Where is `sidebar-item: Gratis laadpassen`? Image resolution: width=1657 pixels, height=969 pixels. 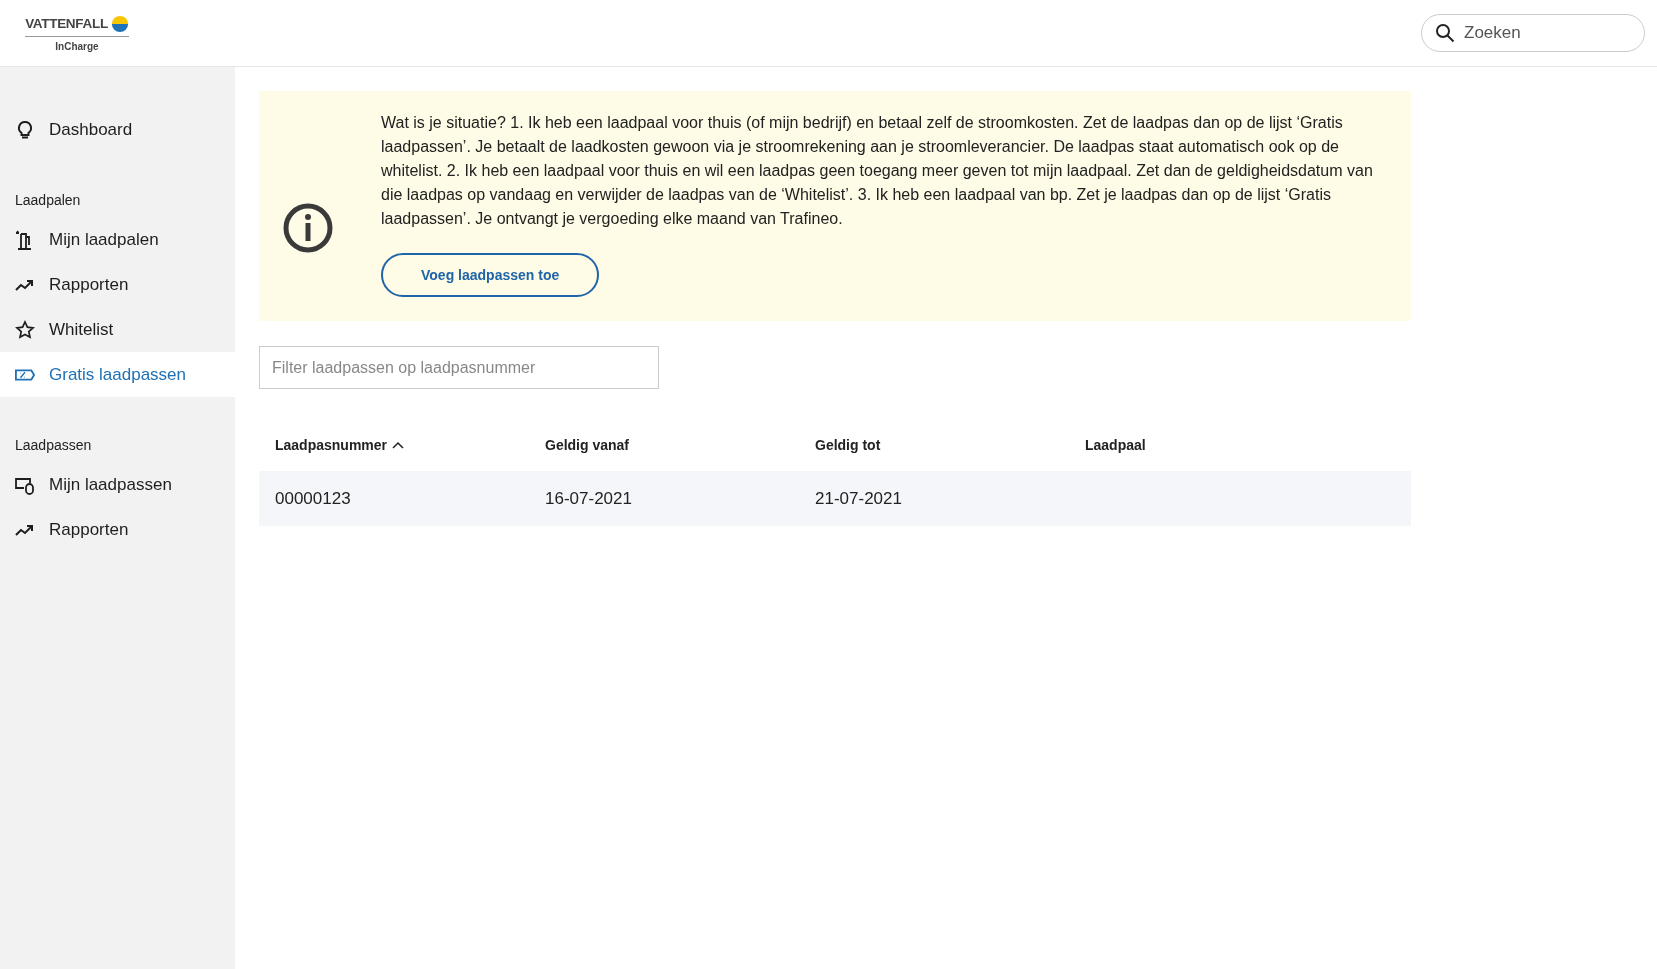 sidebar-item: Gratis laadpassen is located at coordinates (117, 374).